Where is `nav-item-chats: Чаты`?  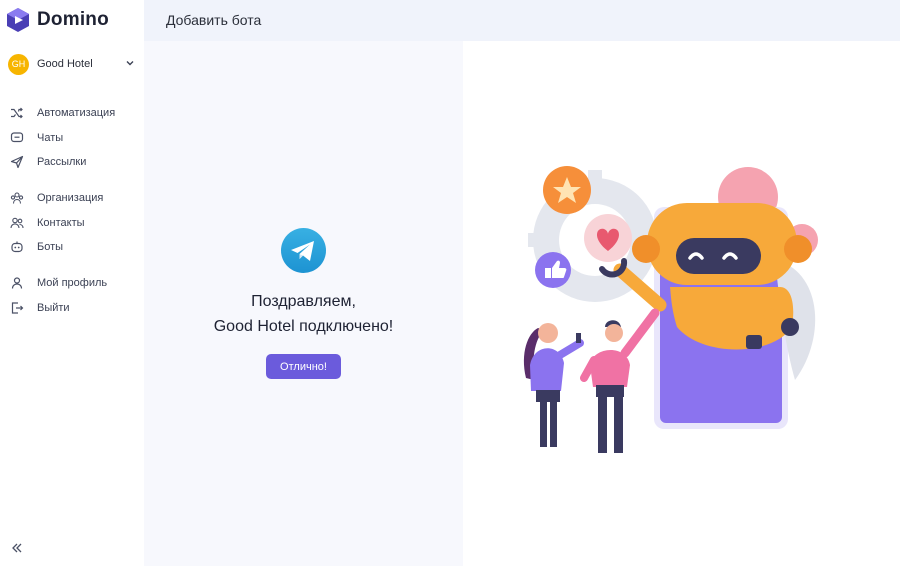 nav-item-chats: Чаты is located at coordinates (36, 138).